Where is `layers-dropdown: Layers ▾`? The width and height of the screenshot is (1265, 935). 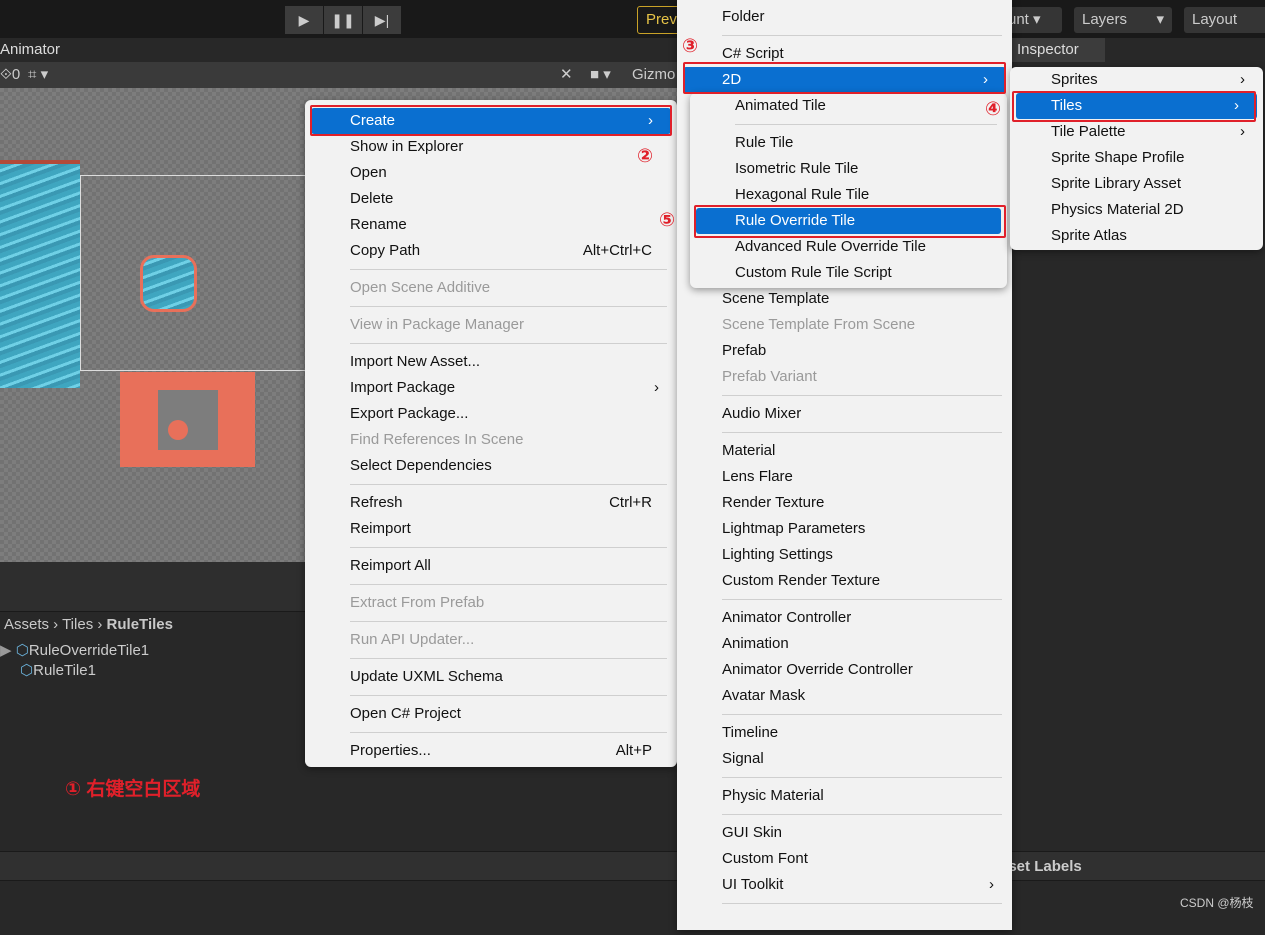
layers-dropdown: Layers ▾ is located at coordinates (1123, 20).